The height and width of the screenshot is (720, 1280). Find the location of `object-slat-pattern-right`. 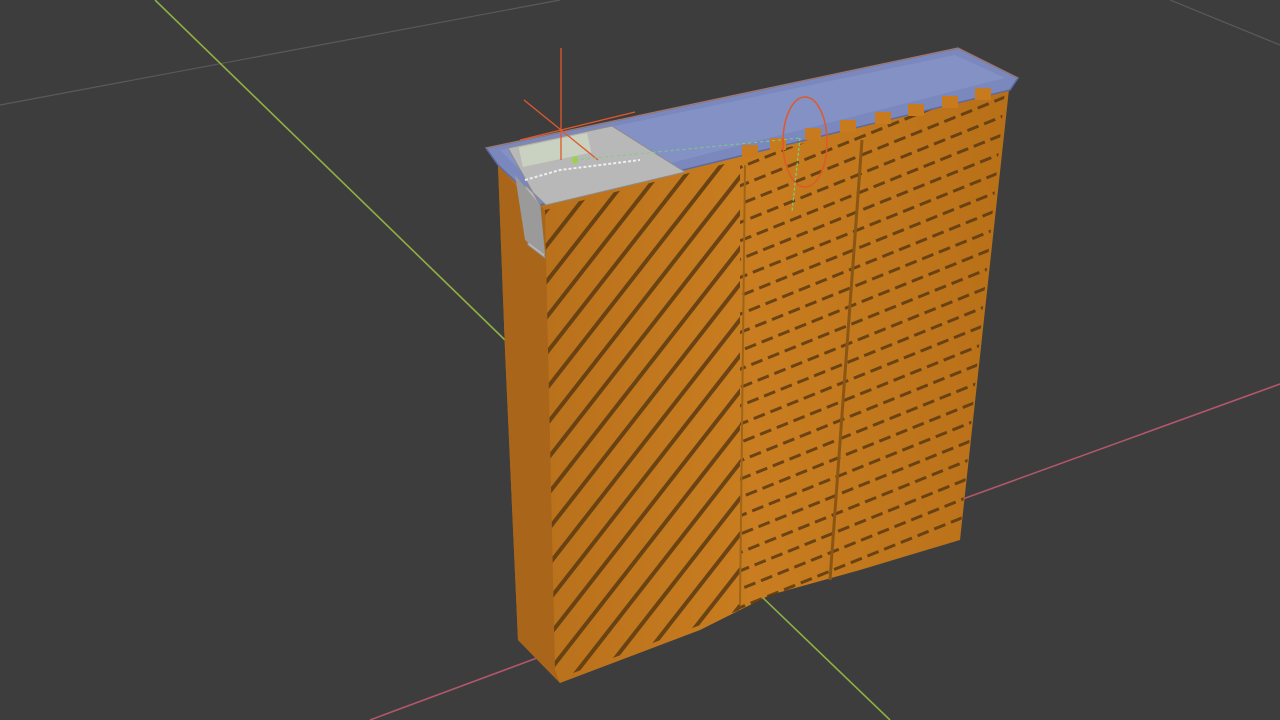

object-slat-pattern-right is located at coordinates (872, 350).